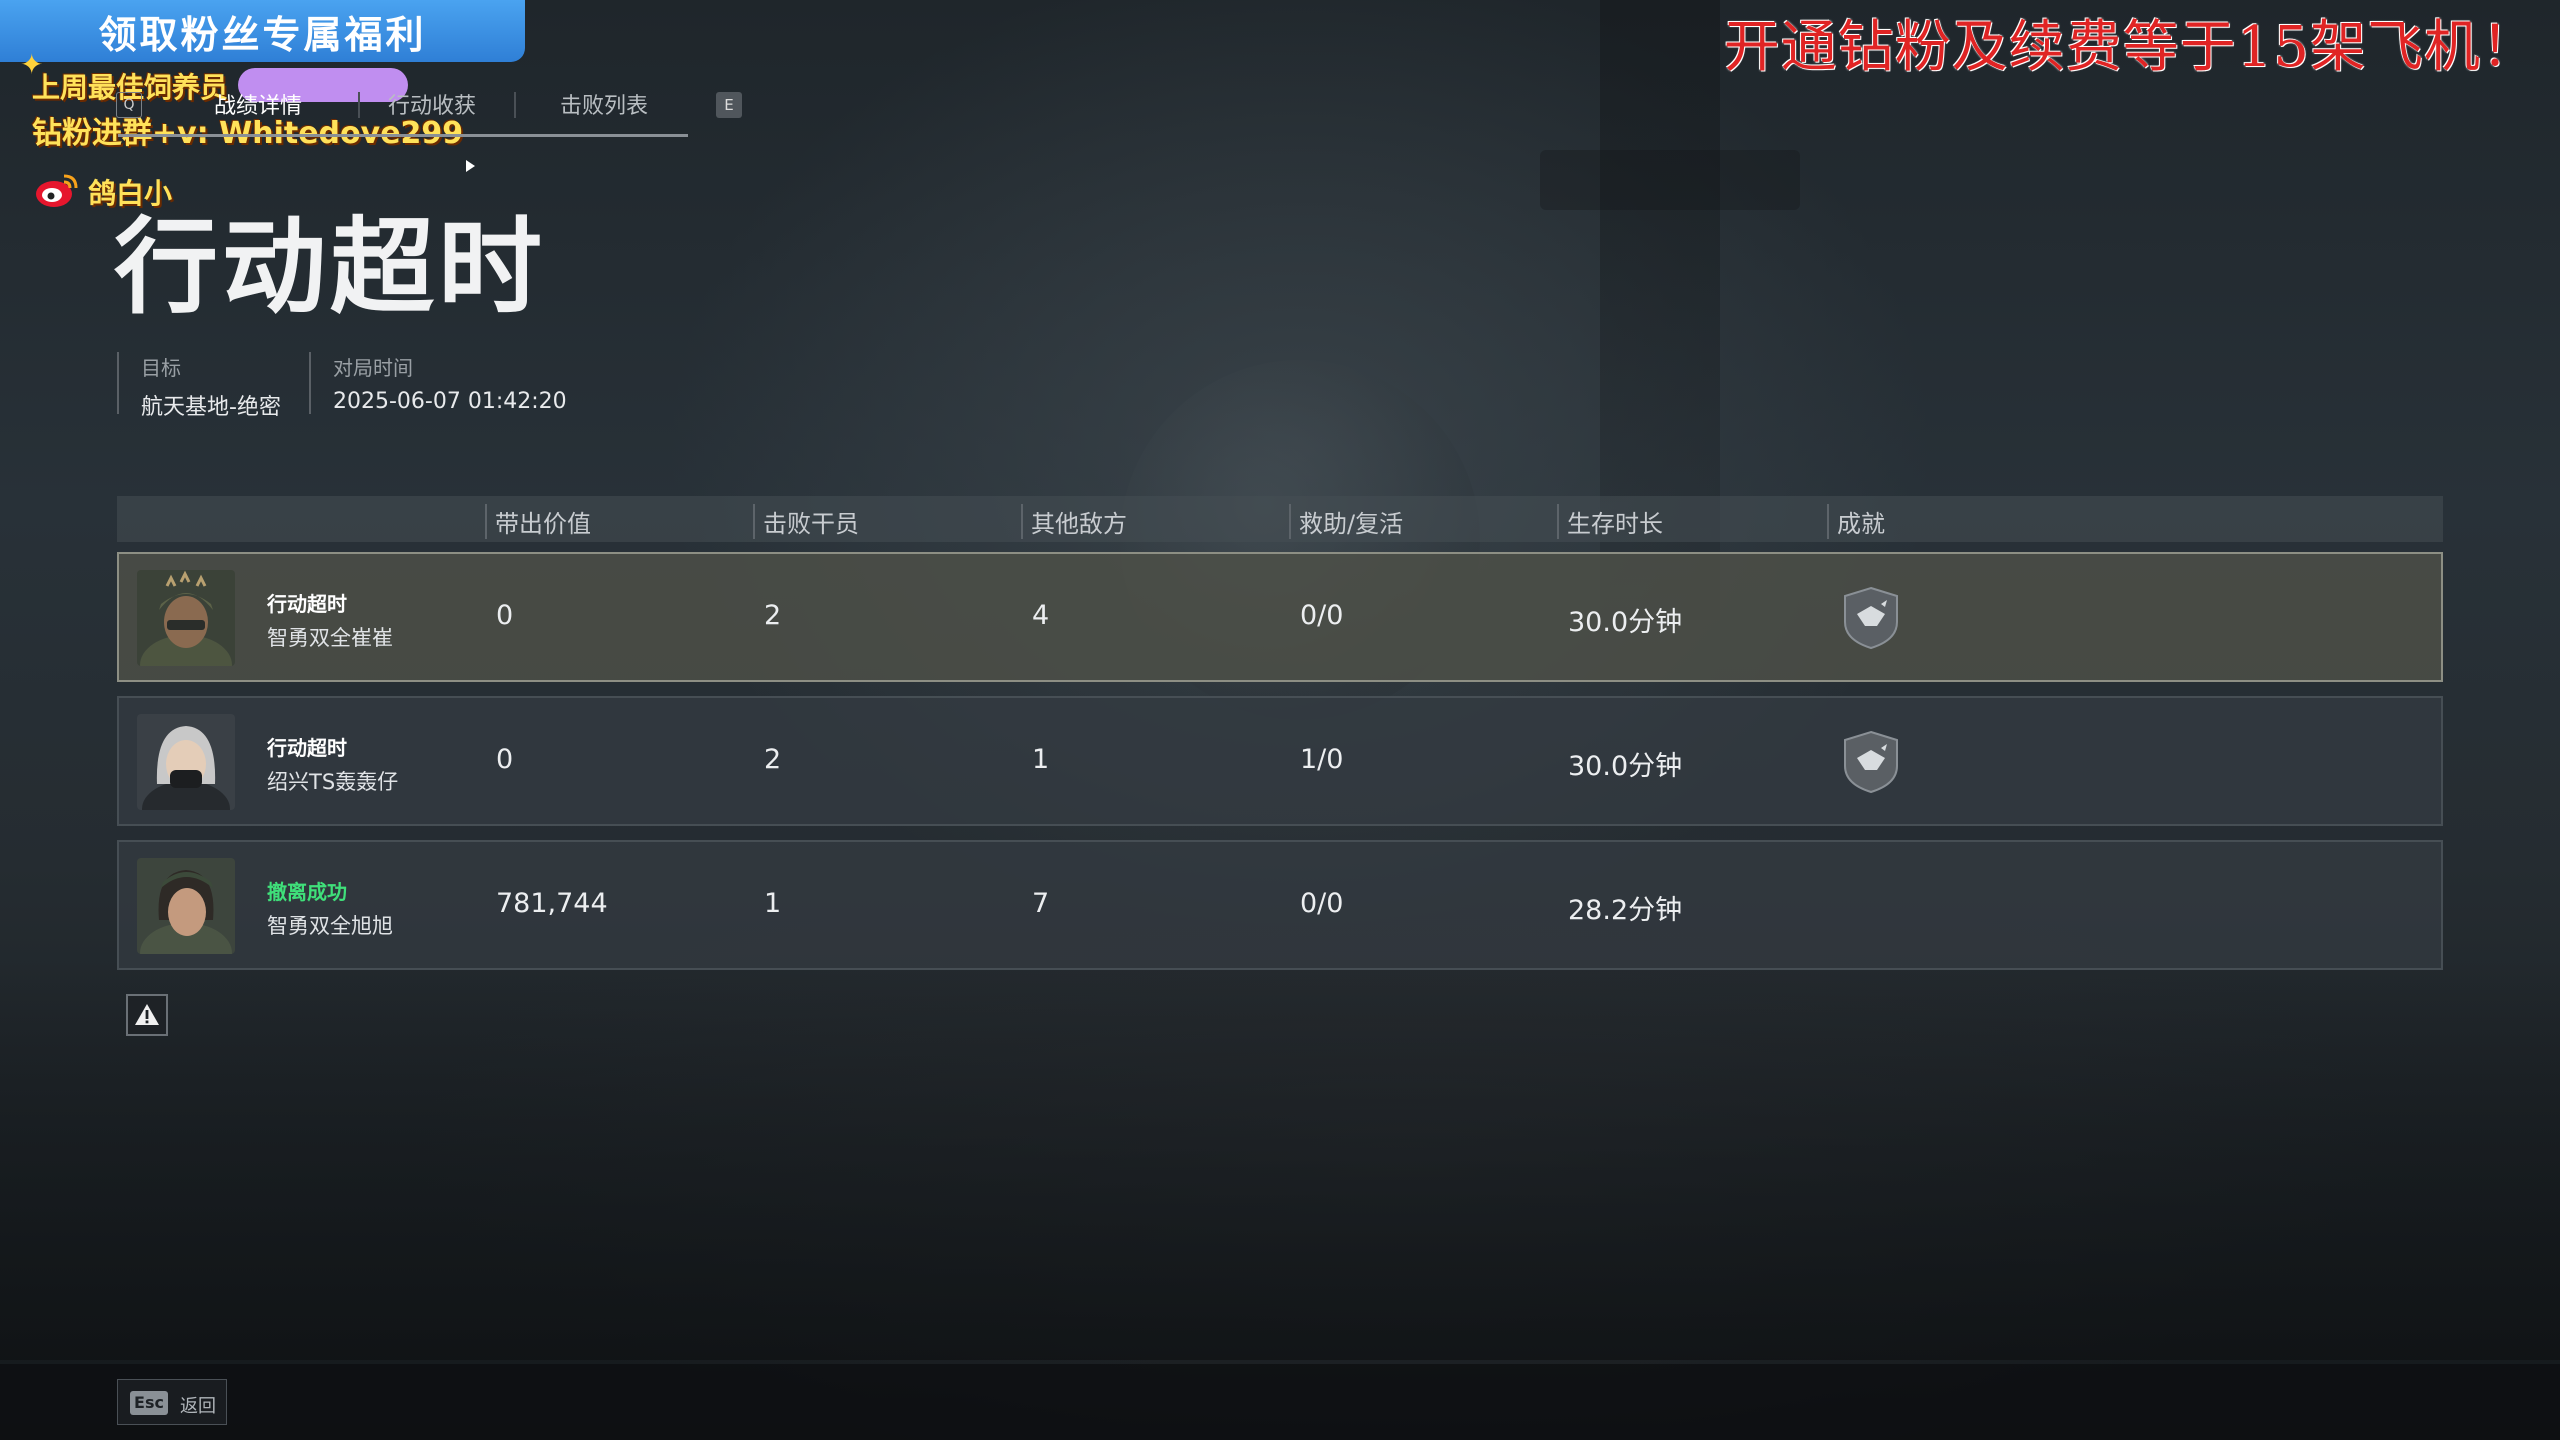 This screenshot has width=2560, height=1440. What do you see at coordinates (1280, 617) in the screenshot?
I see `table-row: 行动超时 智勇双全崔崔 0 2 4 0/0 30.0分钟` at bounding box center [1280, 617].